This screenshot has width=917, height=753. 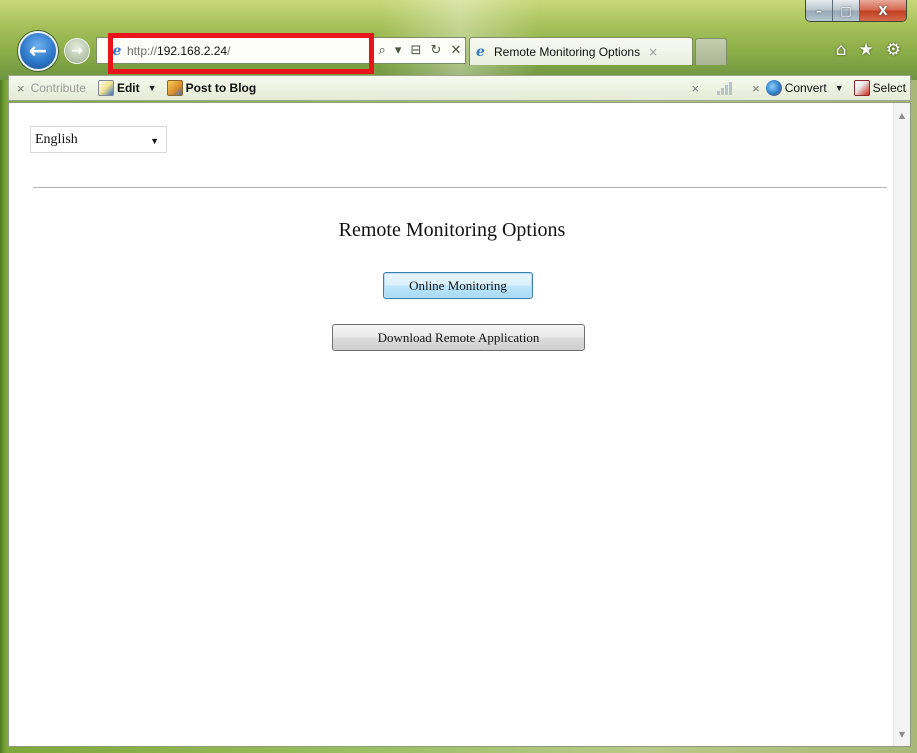 I want to click on address-bar-tools: ⌕ ▾ ⊟ ↻ ✕, so click(x=420, y=50).